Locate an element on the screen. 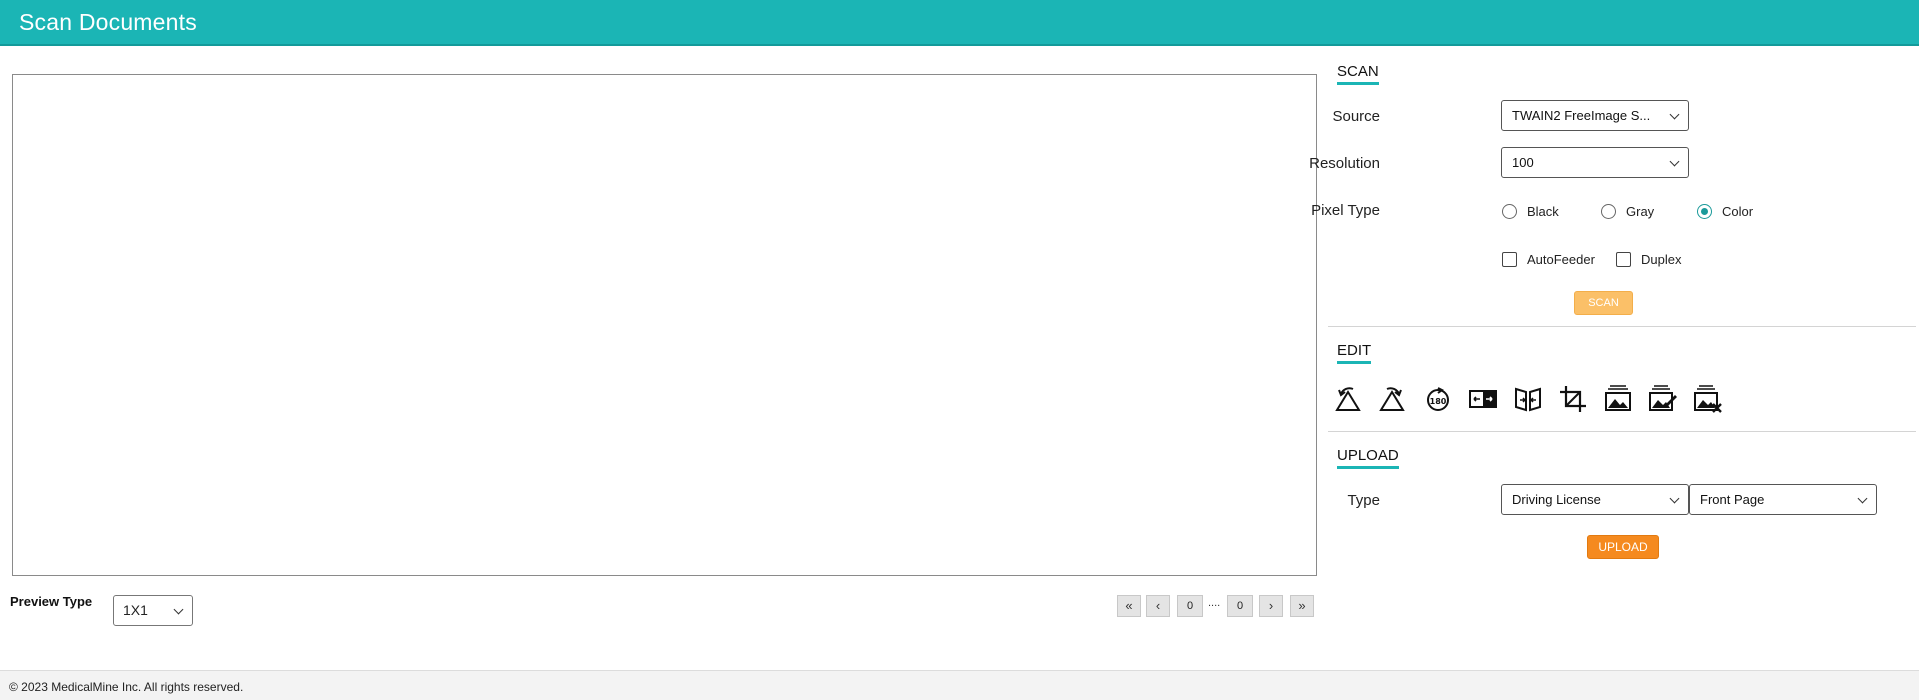 The height and width of the screenshot is (700, 1919). pixel-color-radio is located at coordinates (1704, 211).